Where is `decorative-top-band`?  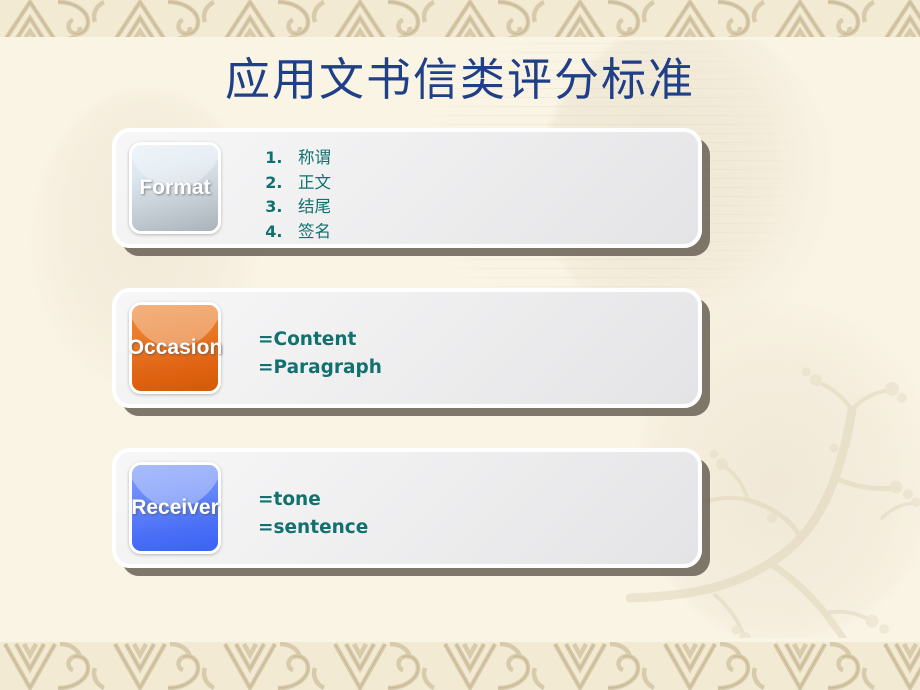 decorative-top-band is located at coordinates (460, 20).